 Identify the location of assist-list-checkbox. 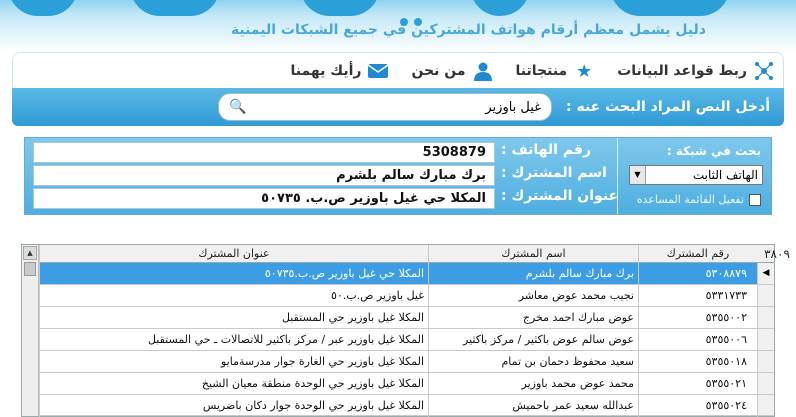
(755, 199).